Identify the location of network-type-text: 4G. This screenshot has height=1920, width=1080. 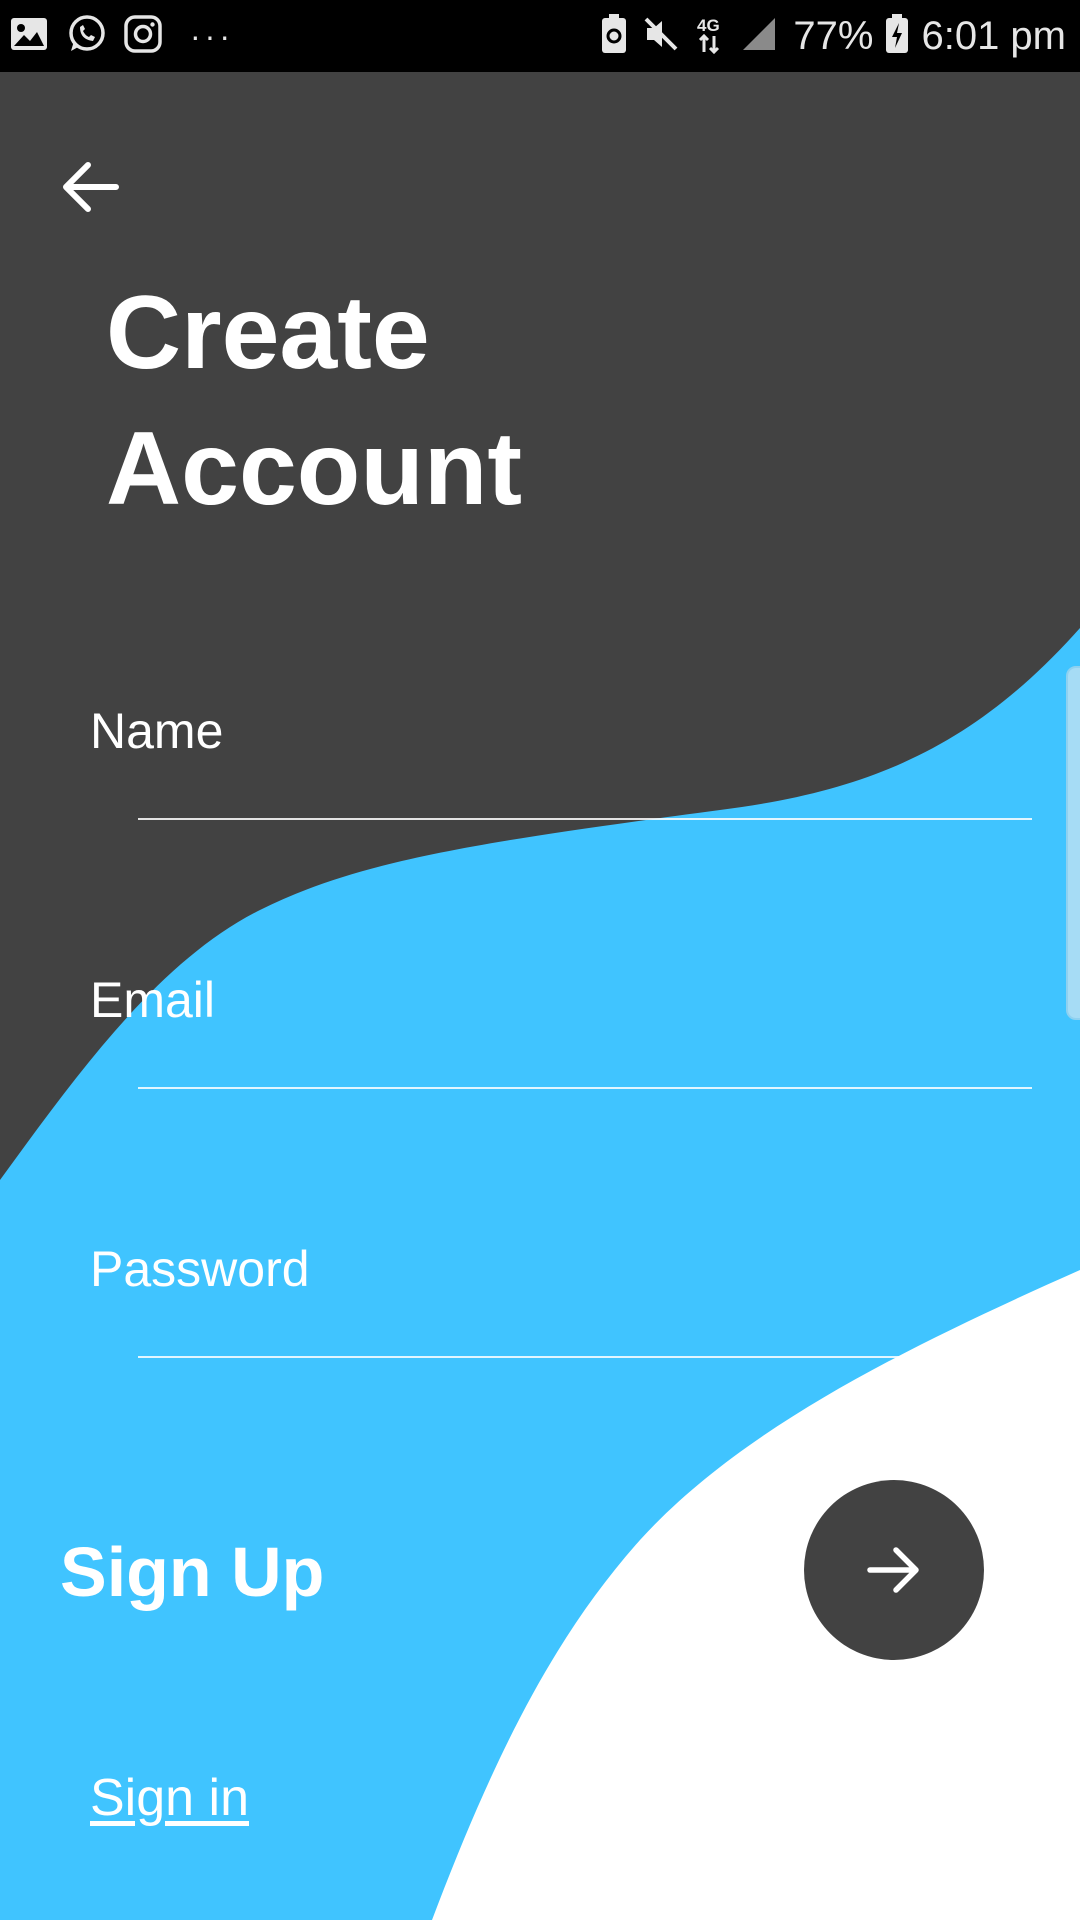
(708, 25).